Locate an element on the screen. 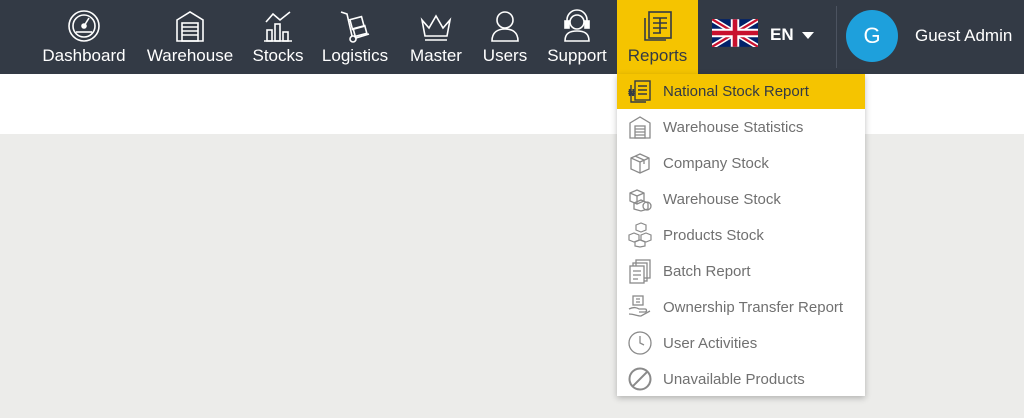  menu-item-label: Products Stock is located at coordinates (713, 235).